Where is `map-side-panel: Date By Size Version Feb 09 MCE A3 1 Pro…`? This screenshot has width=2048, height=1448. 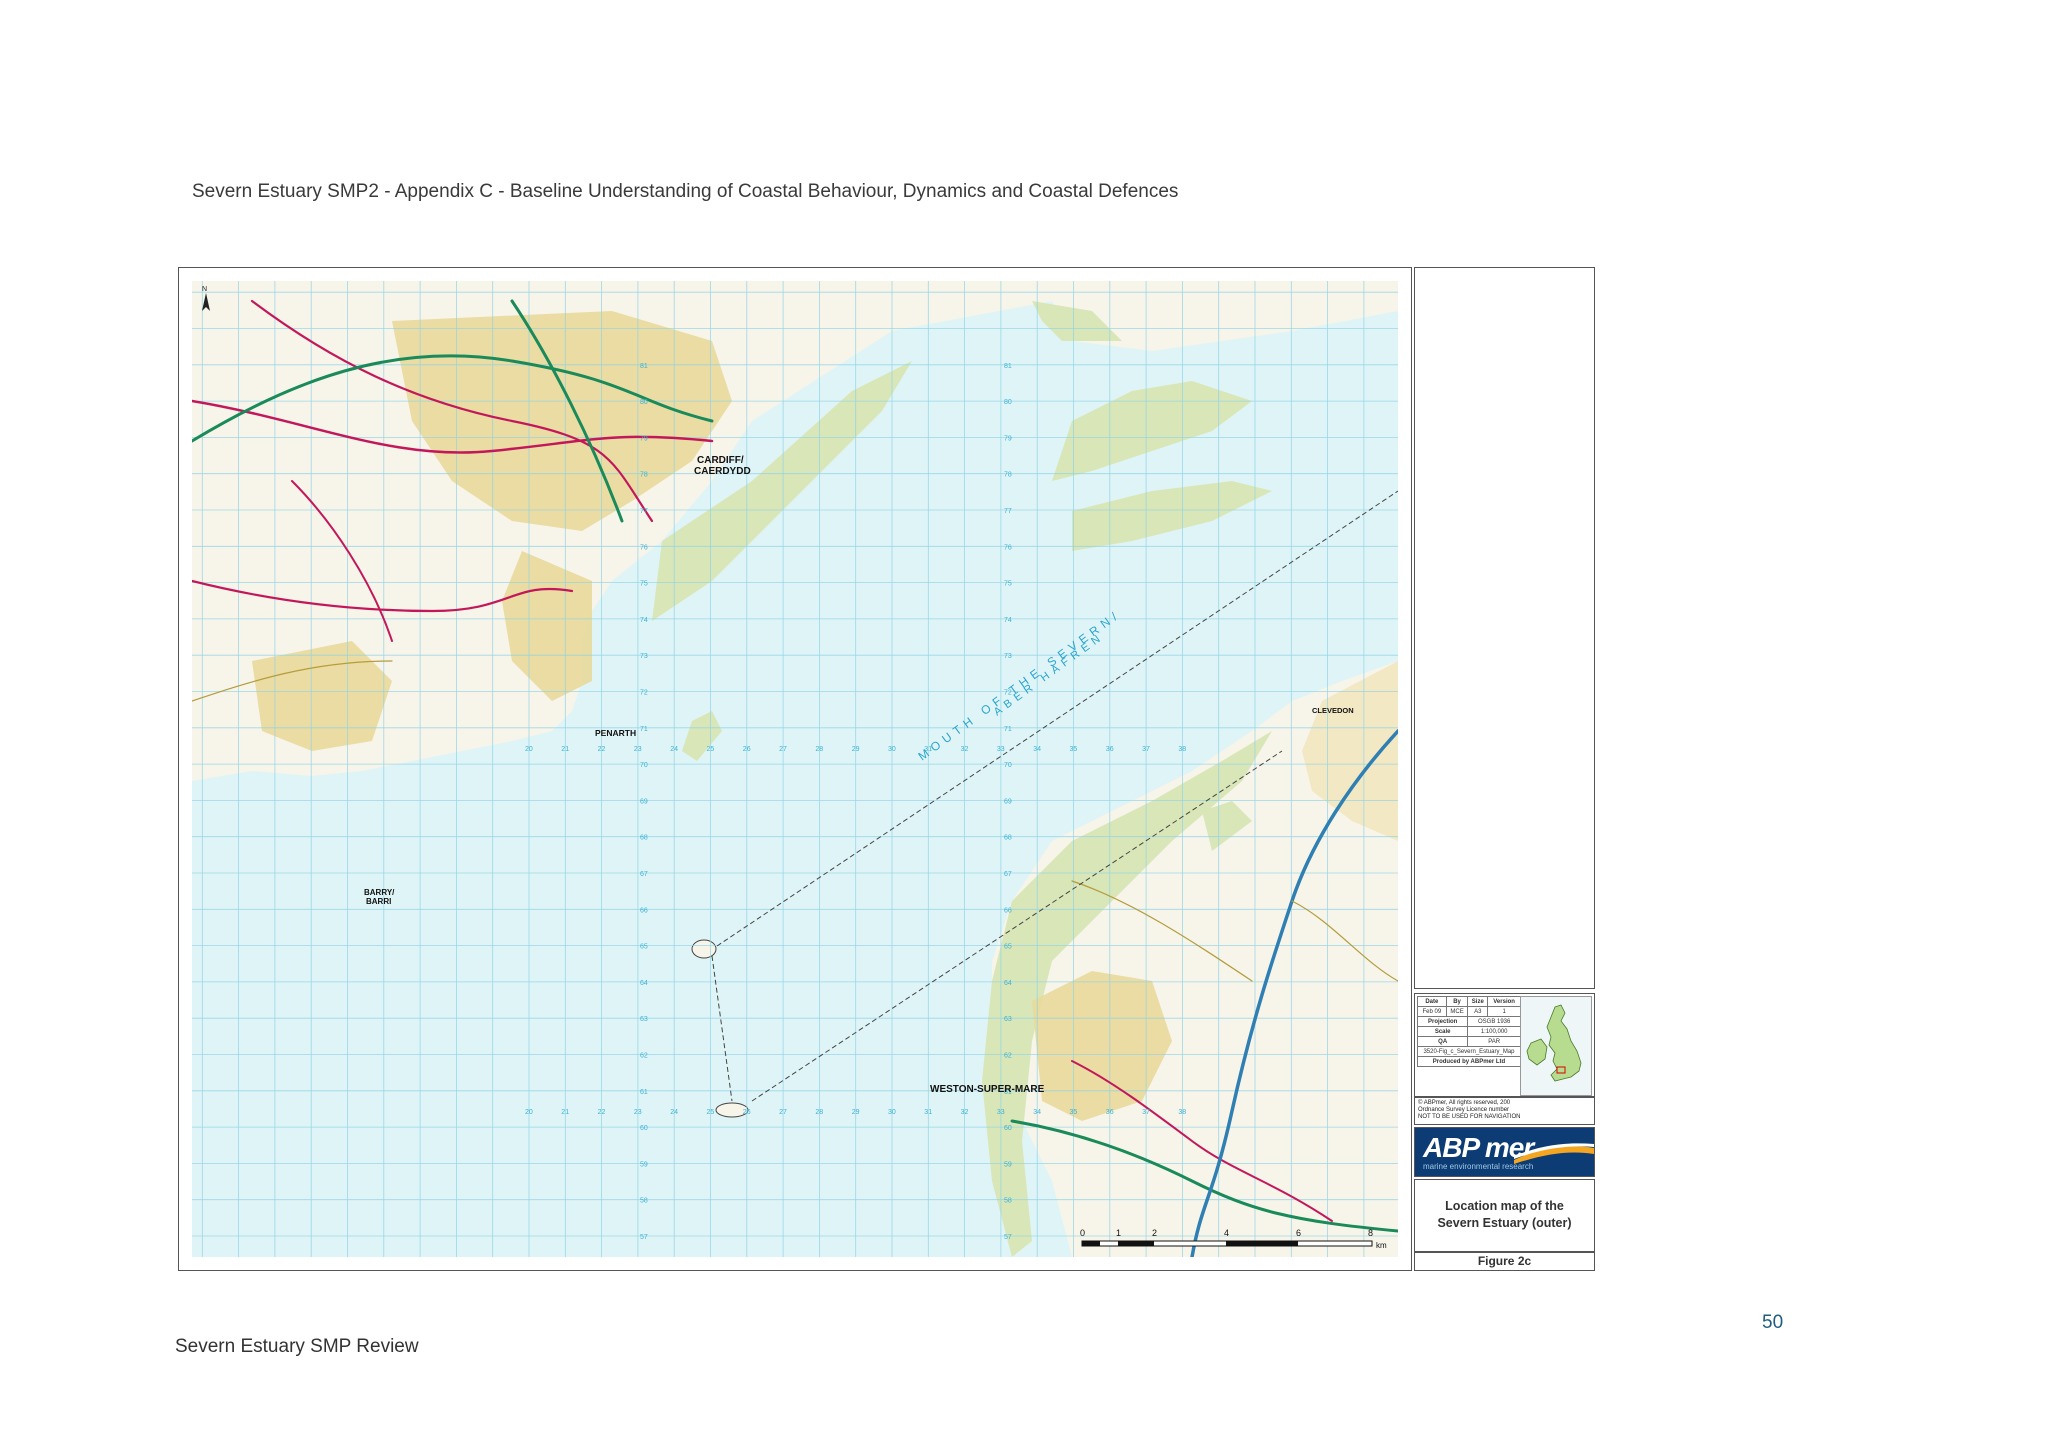
map-side-panel: Date By Size Version Feb 09 MCE A3 1 Pro… is located at coordinates (1505, 769).